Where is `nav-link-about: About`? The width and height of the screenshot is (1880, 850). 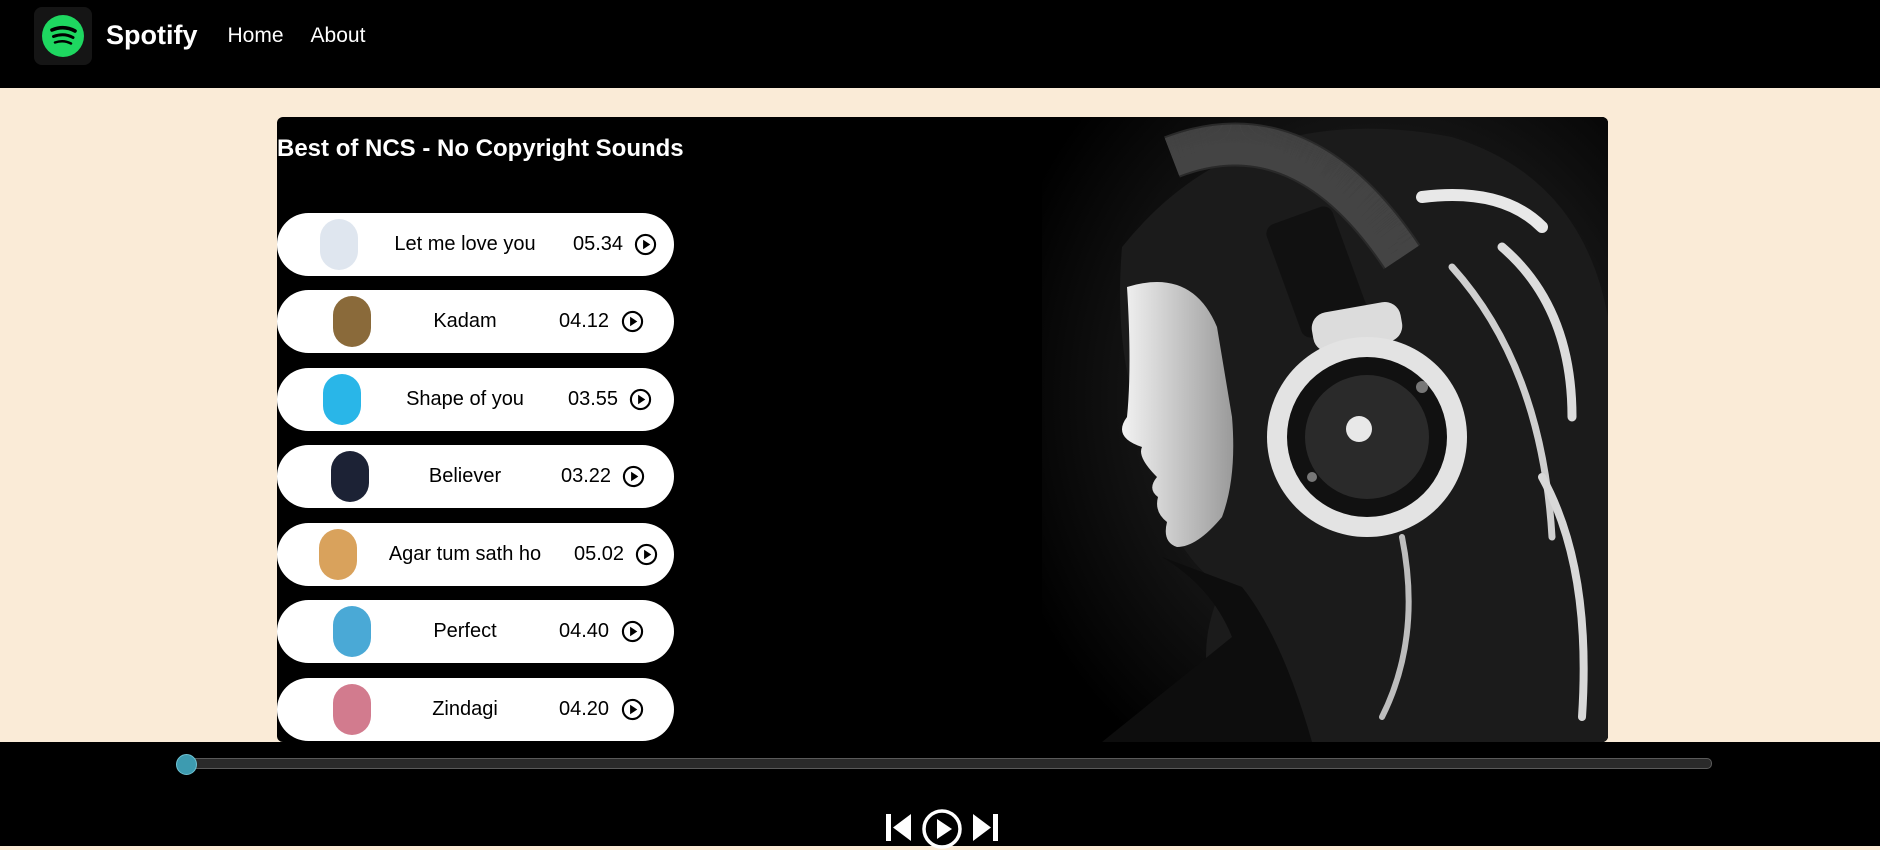
nav-link-about: About is located at coordinates (338, 36).